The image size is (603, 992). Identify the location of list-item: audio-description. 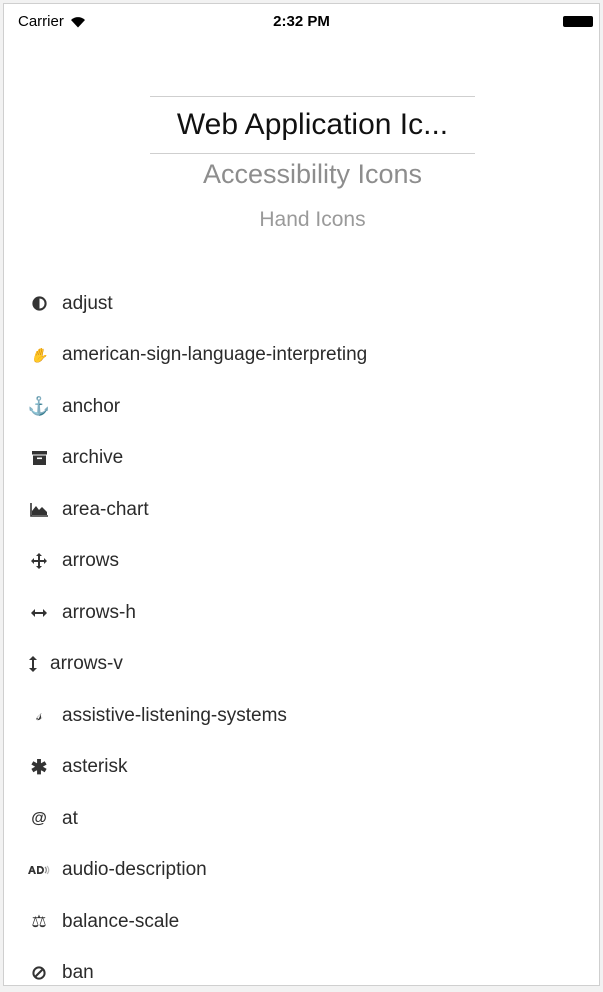
(301, 871).